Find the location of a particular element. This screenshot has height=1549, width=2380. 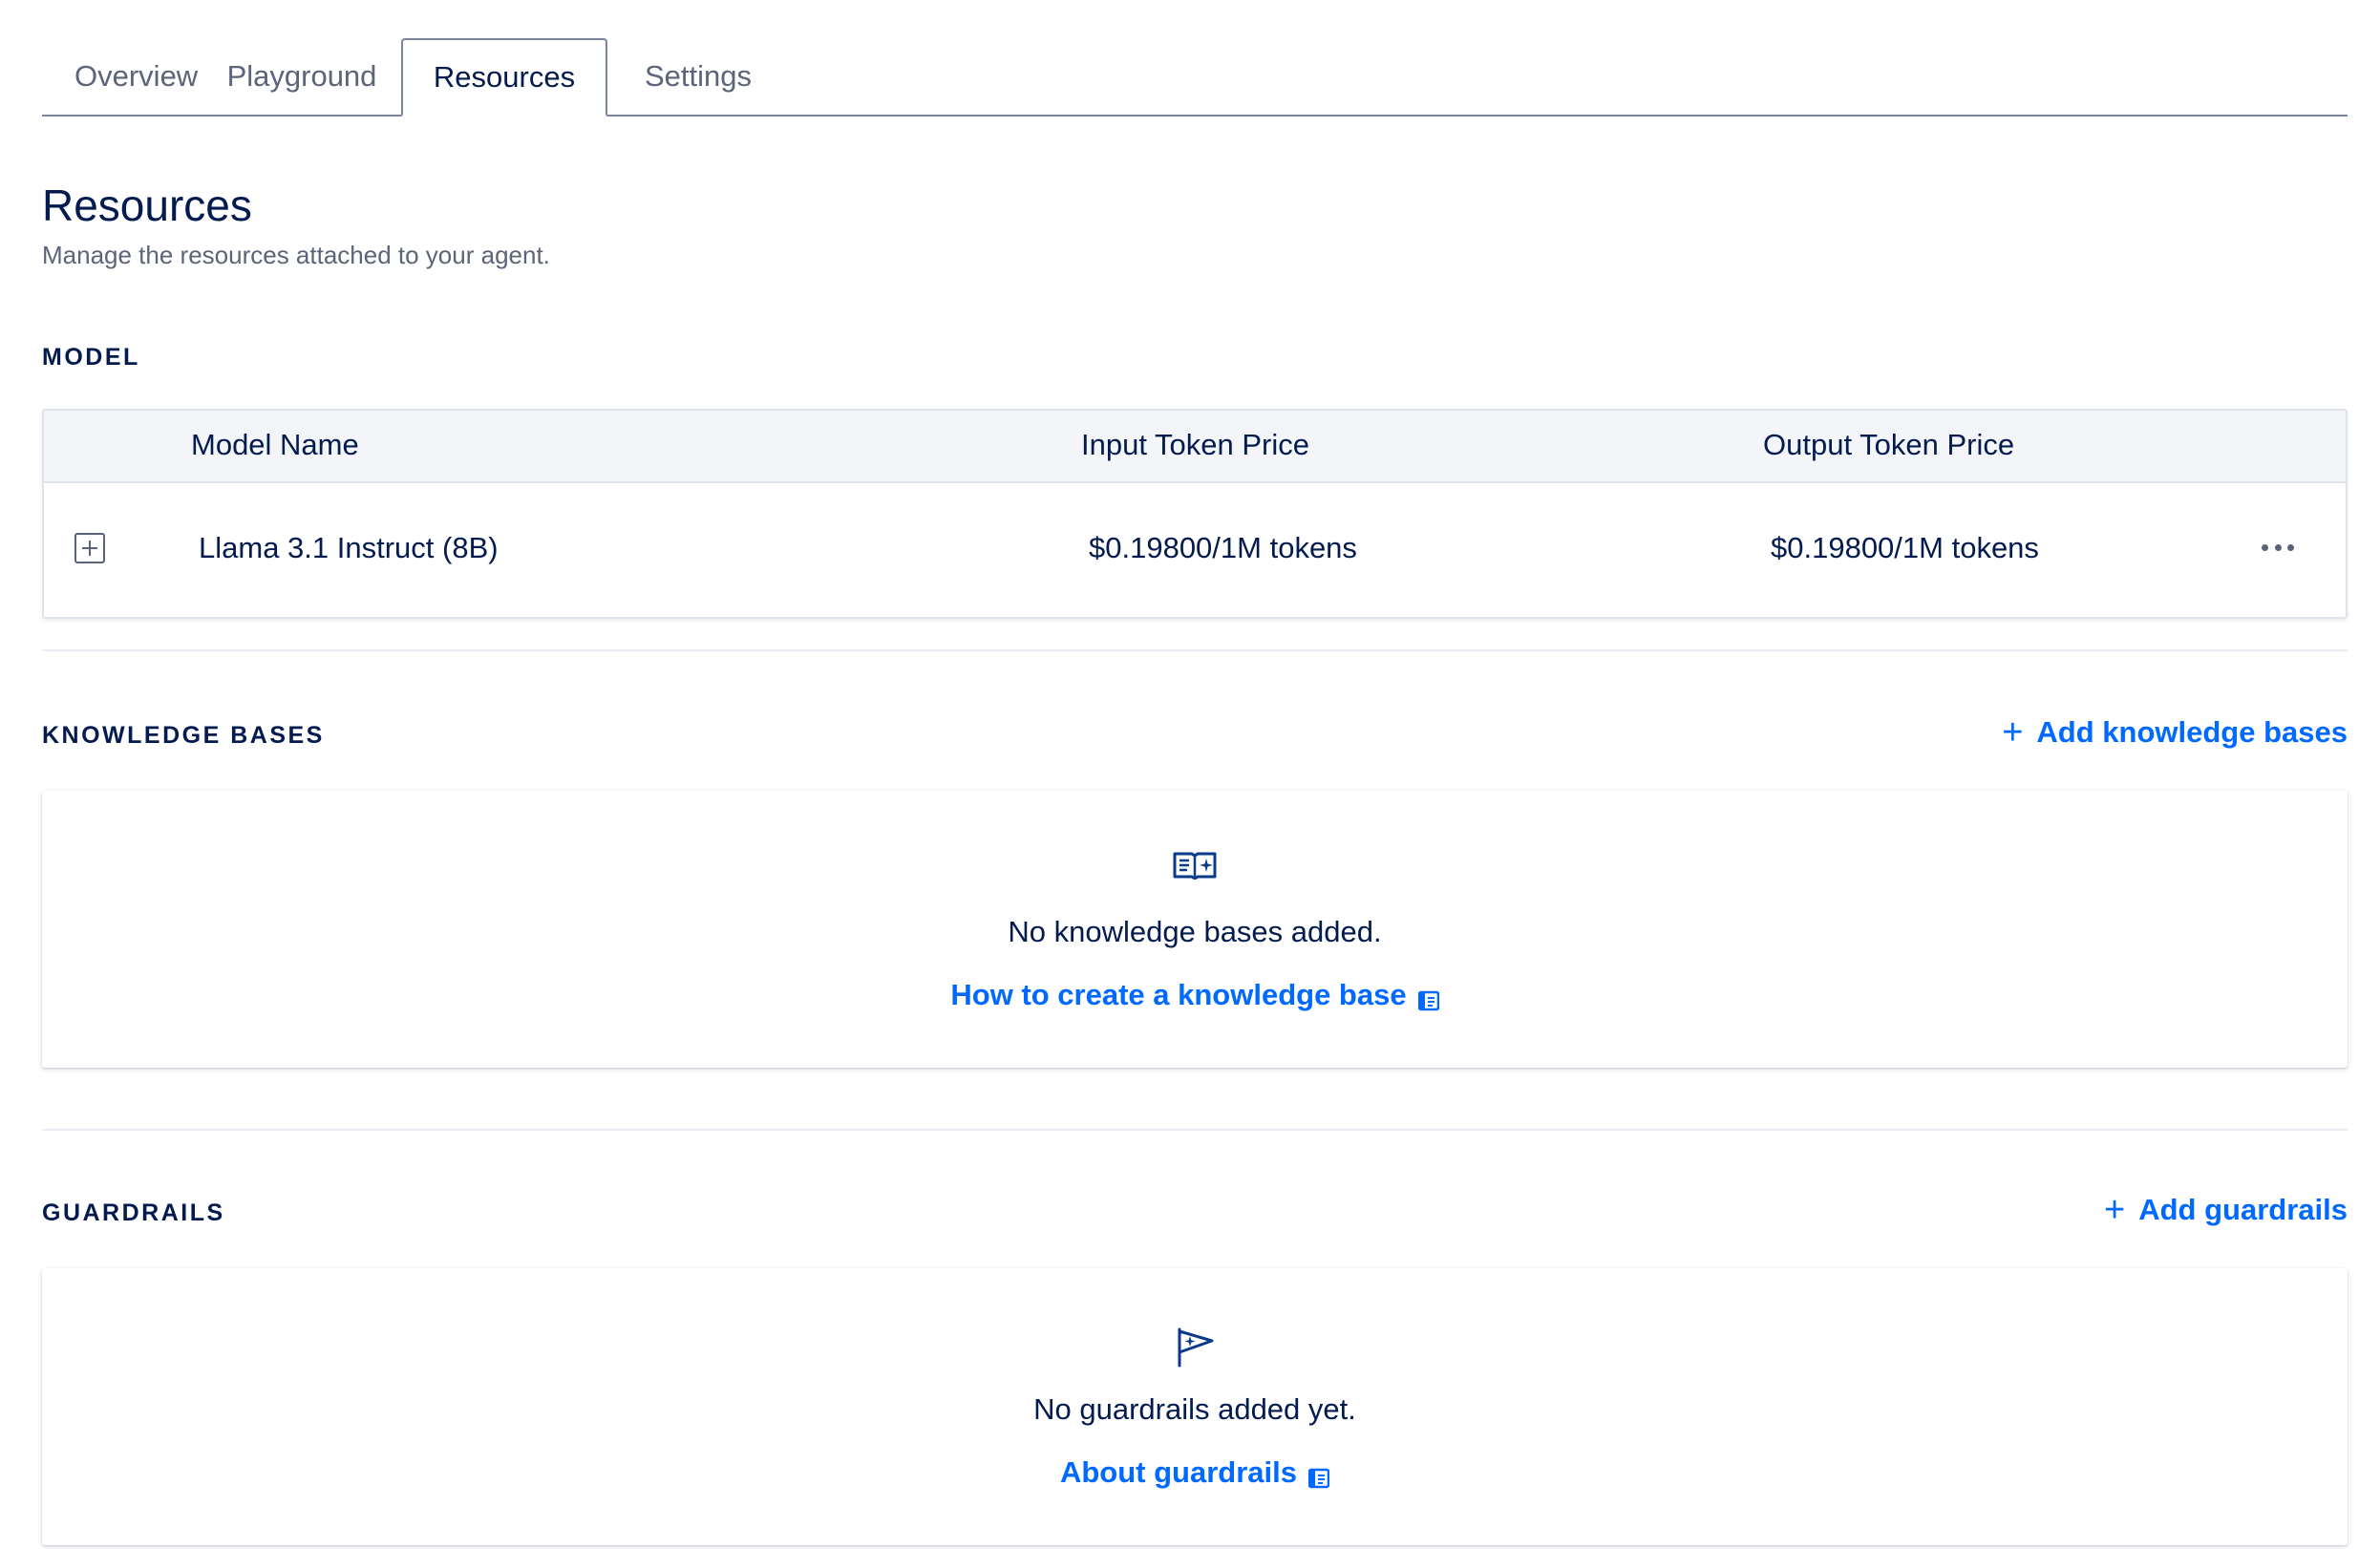

page-title: Resources is located at coordinates (147, 205).